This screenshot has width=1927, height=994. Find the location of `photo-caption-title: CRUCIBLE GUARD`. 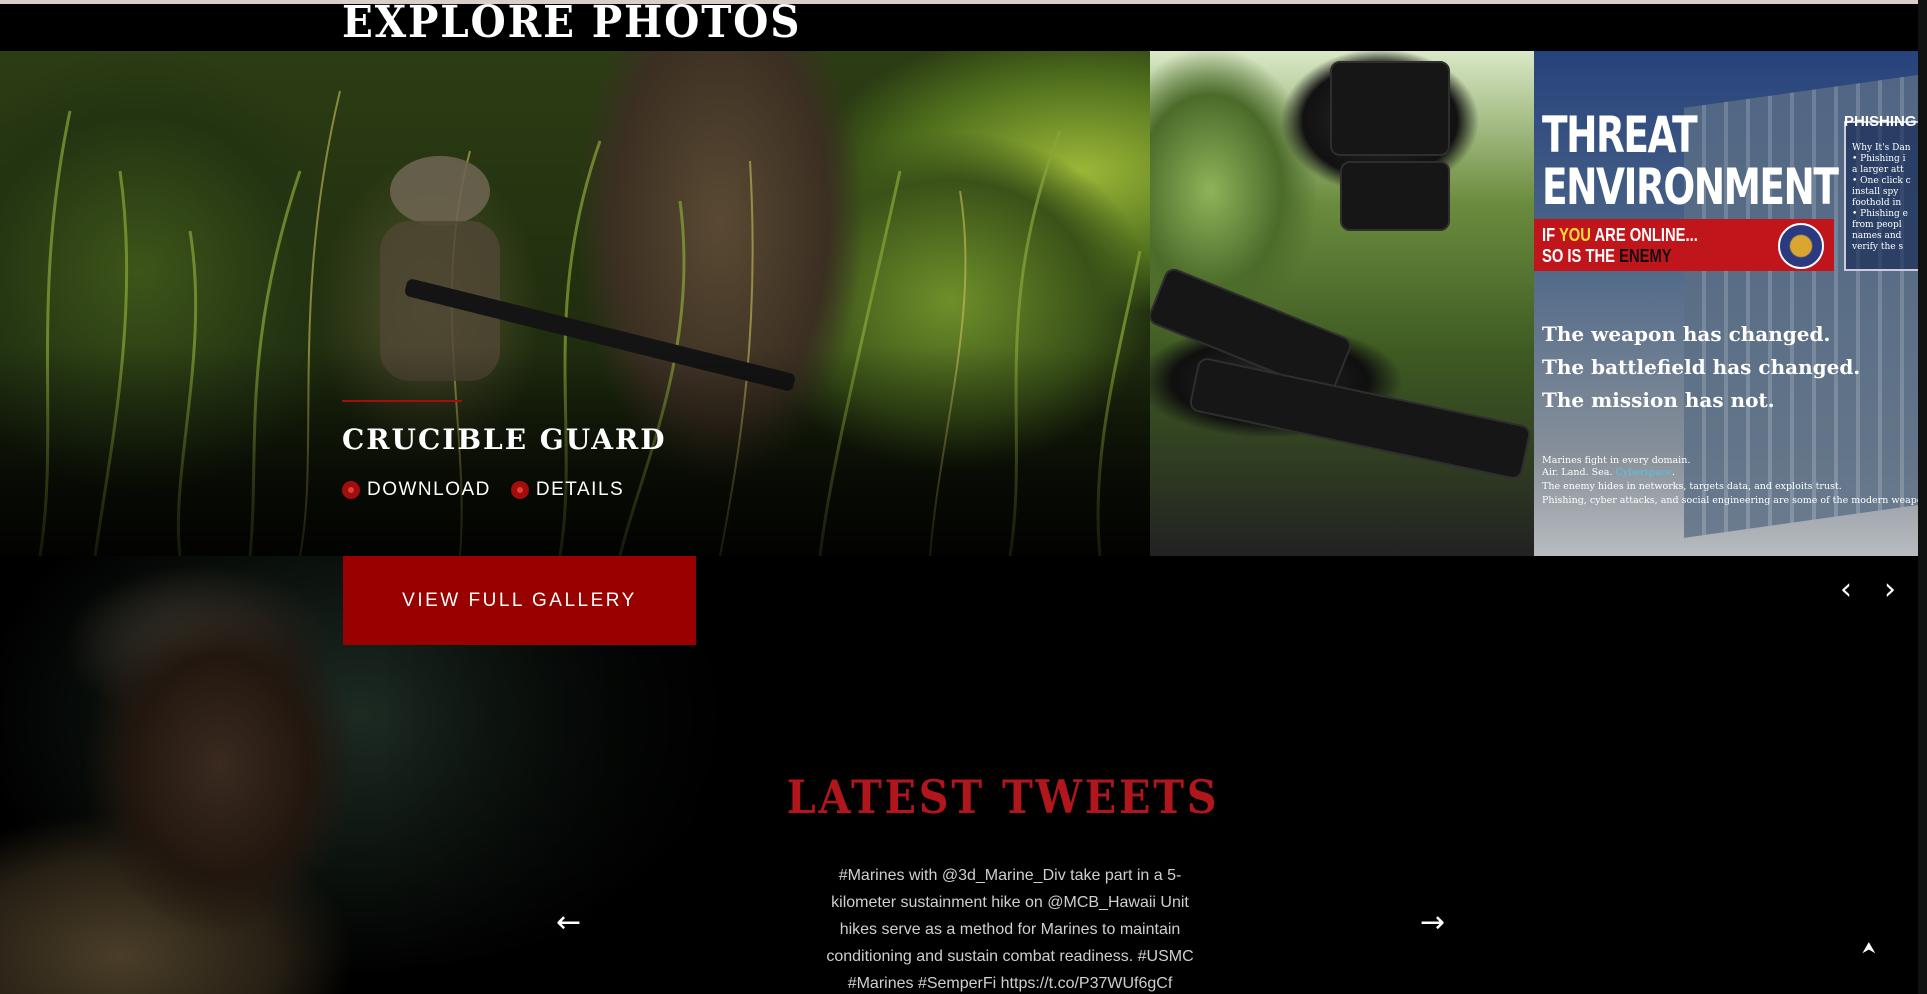

photo-caption-title: CRUCIBLE GUARD is located at coordinates (504, 439).